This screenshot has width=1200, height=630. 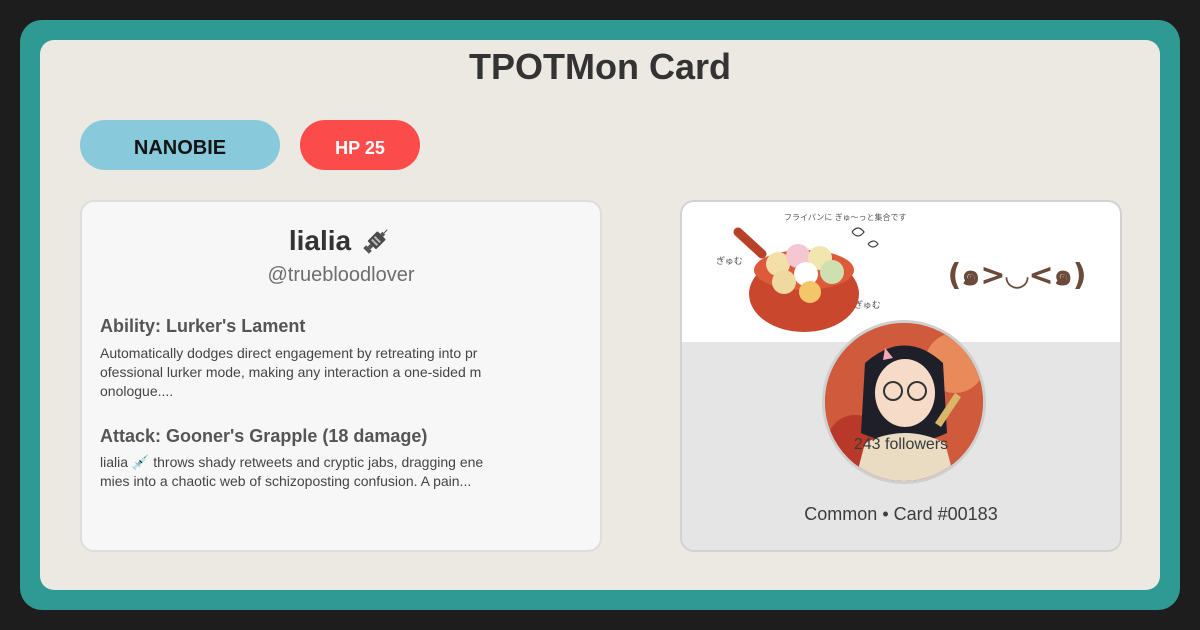 I want to click on syringe-icon, so click(x=376, y=241).